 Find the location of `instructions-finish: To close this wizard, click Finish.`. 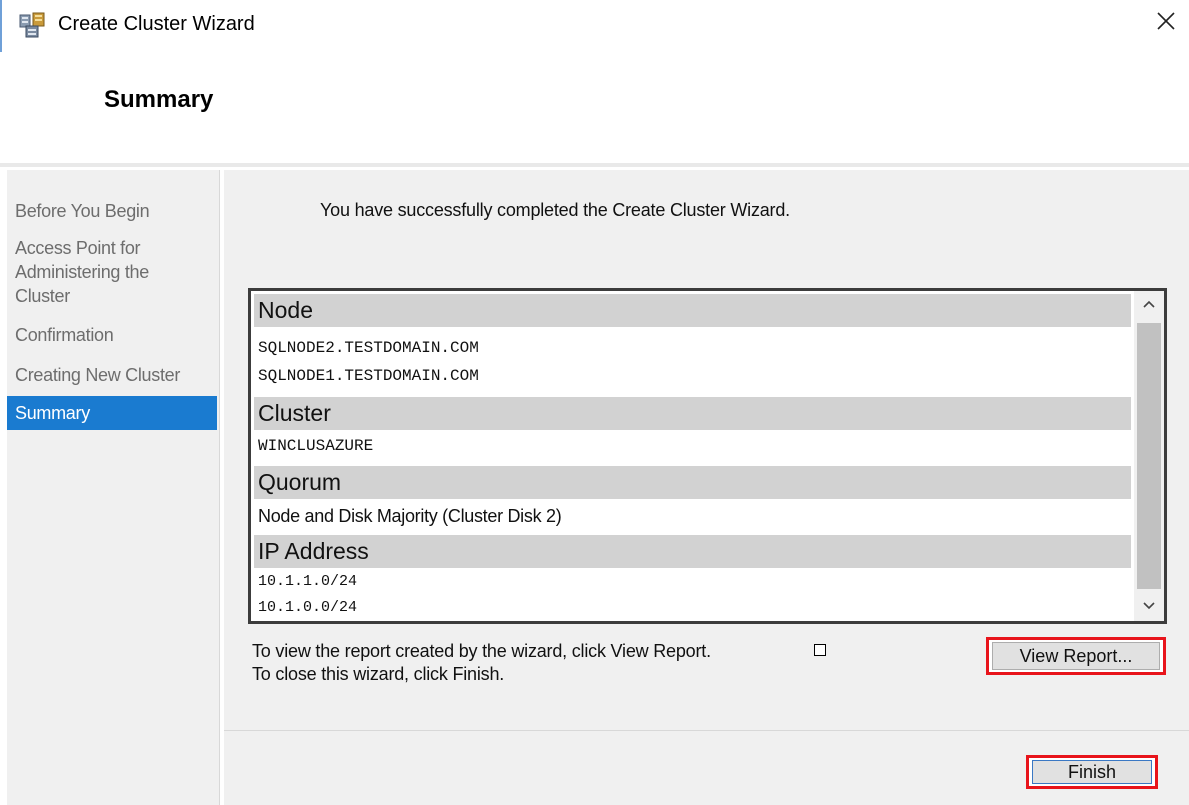

instructions-finish: To close this wizard, click Finish. is located at coordinates (378, 674).